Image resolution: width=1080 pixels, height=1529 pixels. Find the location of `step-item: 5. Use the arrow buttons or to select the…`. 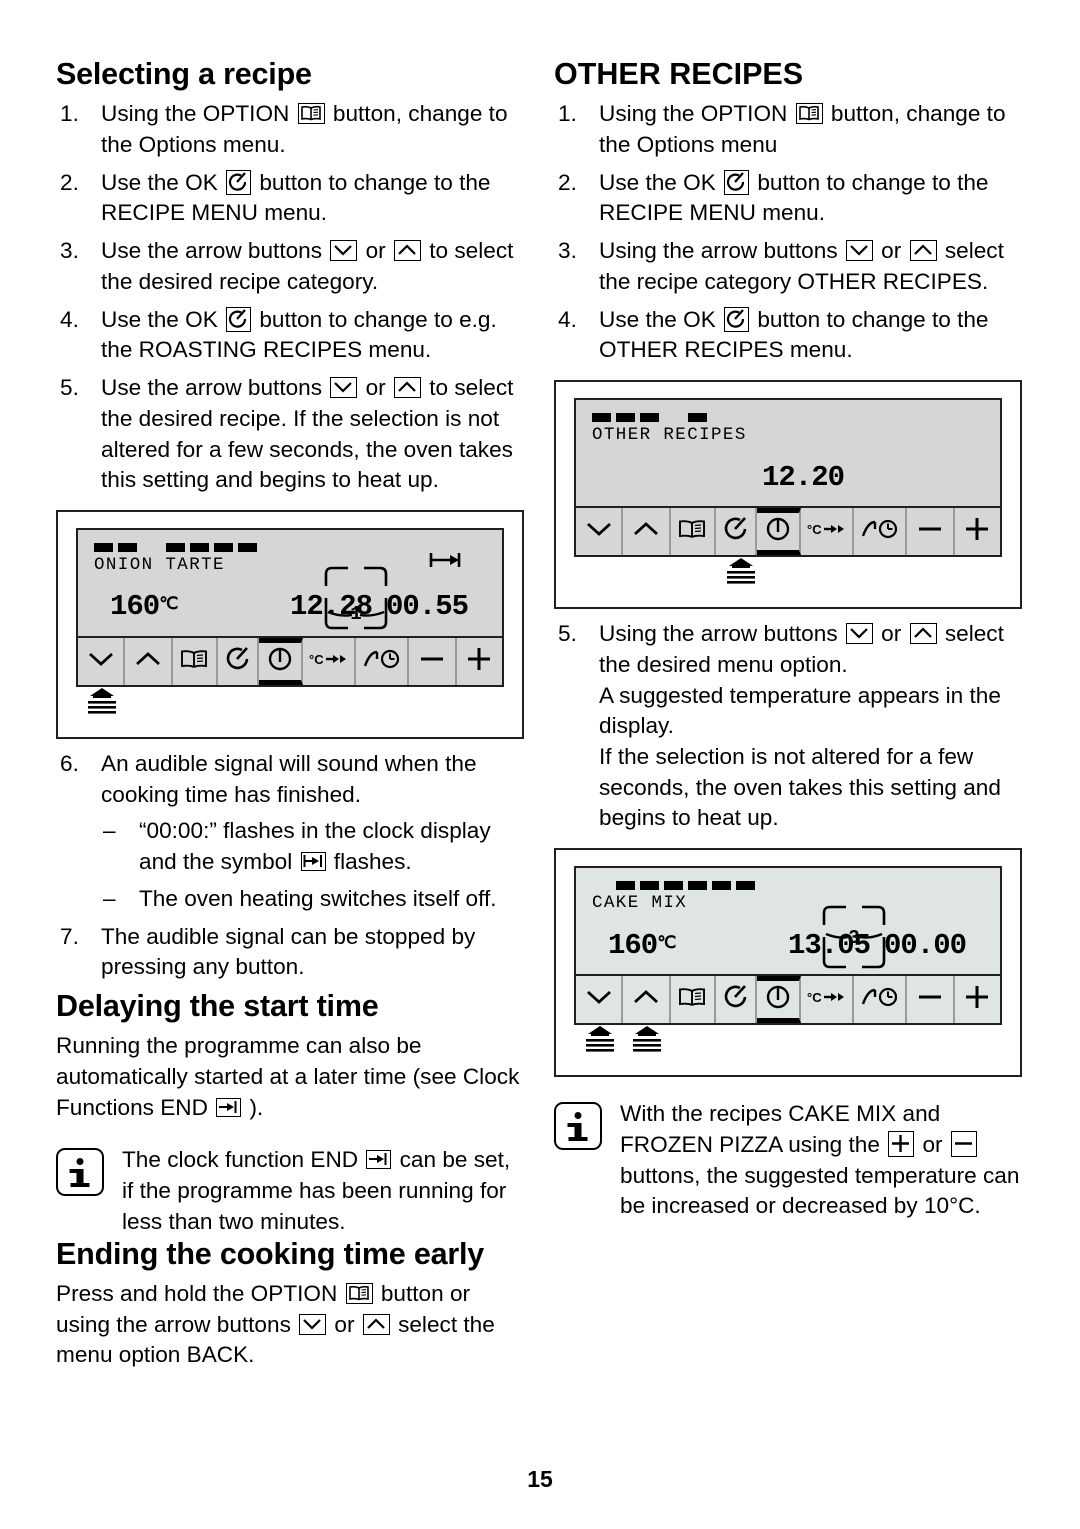

step-item: 5. Use the arrow buttons or to select the… is located at coordinates (290, 434).